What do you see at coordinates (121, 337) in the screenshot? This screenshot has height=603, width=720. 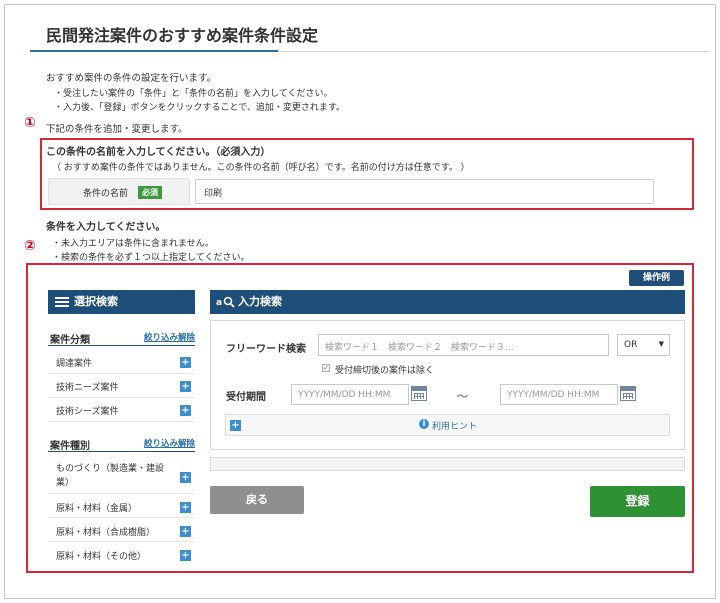 I see `category-group-header: 案件分類 絞り込み解除` at bounding box center [121, 337].